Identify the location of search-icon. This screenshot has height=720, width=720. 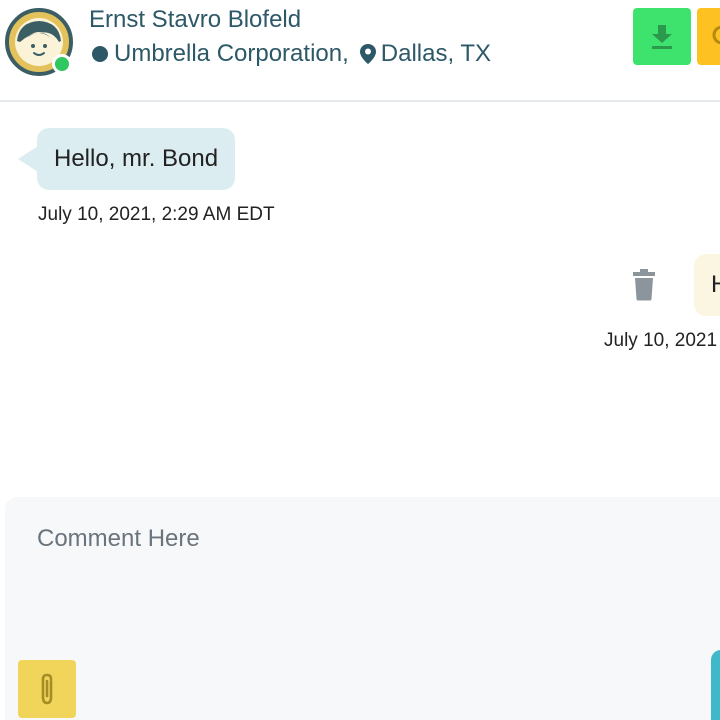
(716, 35).